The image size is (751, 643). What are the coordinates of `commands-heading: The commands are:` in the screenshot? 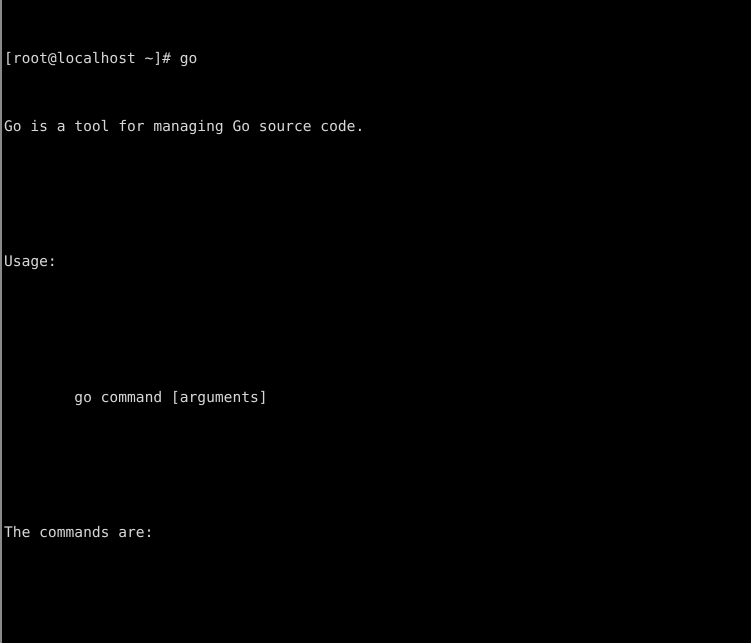 It's located at (79, 533).